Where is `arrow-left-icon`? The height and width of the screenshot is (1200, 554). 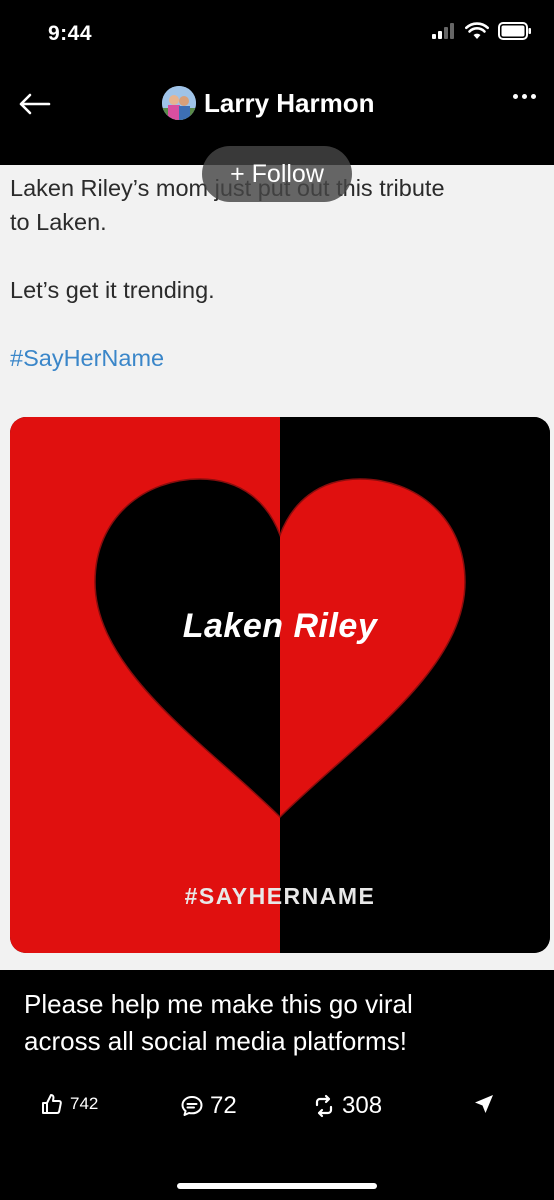 arrow-left-icon is located at coordinates (35, 104).